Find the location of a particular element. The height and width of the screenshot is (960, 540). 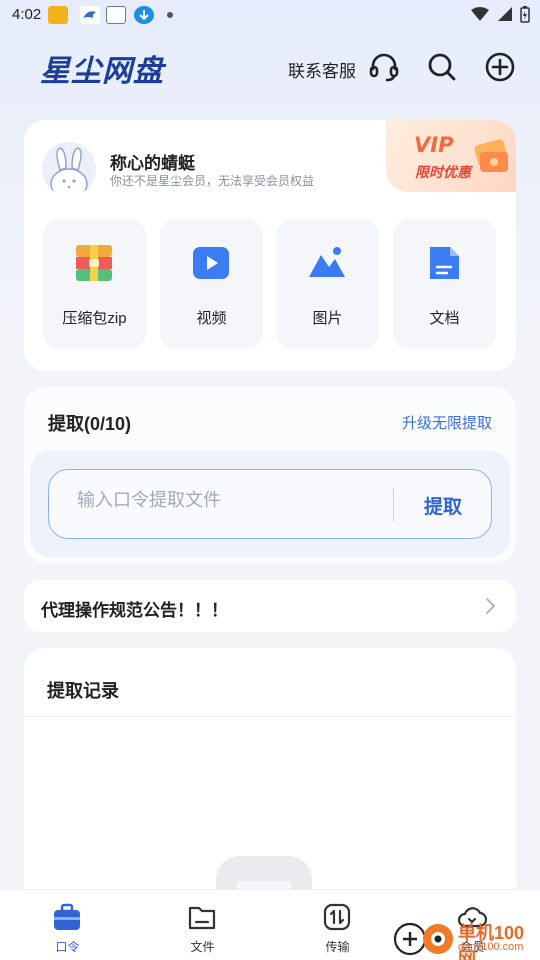

tab-label: 口令 is located at coordinates (67, 947).